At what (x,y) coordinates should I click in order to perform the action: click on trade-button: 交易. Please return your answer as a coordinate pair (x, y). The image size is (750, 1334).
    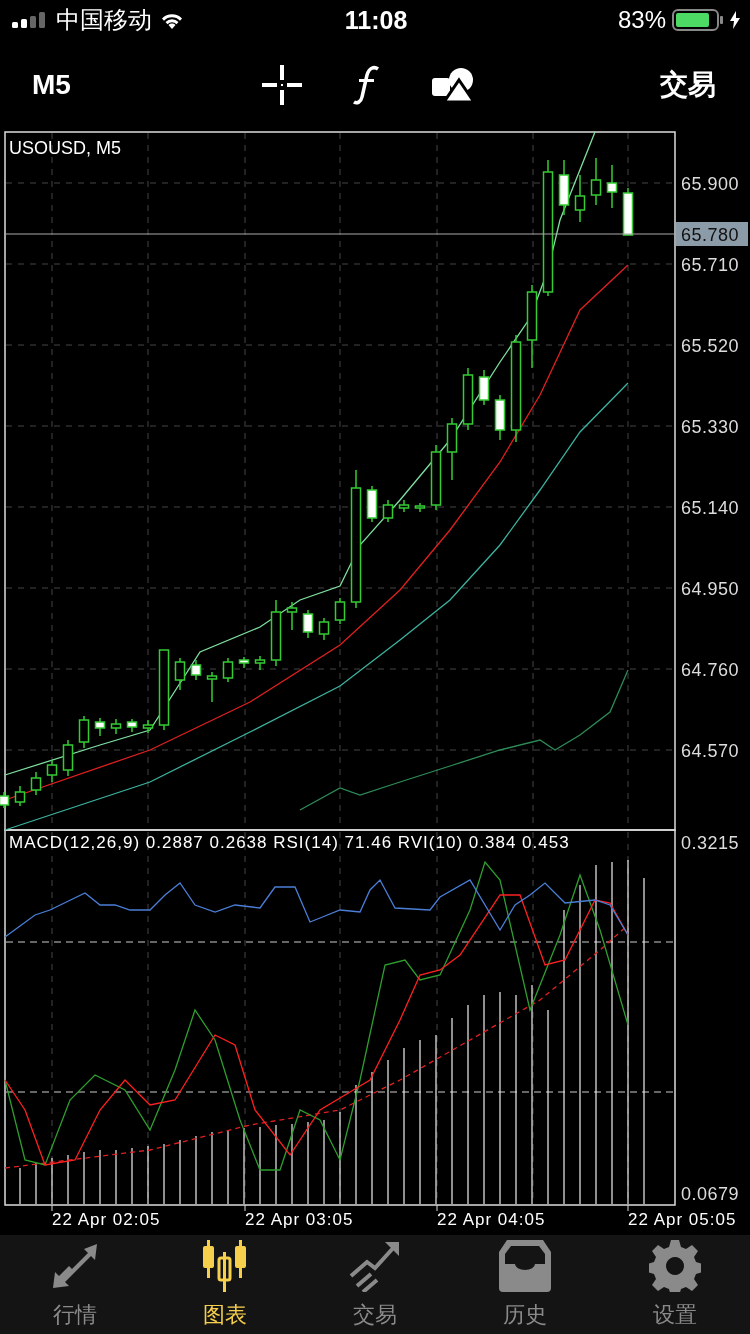
    Looking at the image, I should click on (688, 85).